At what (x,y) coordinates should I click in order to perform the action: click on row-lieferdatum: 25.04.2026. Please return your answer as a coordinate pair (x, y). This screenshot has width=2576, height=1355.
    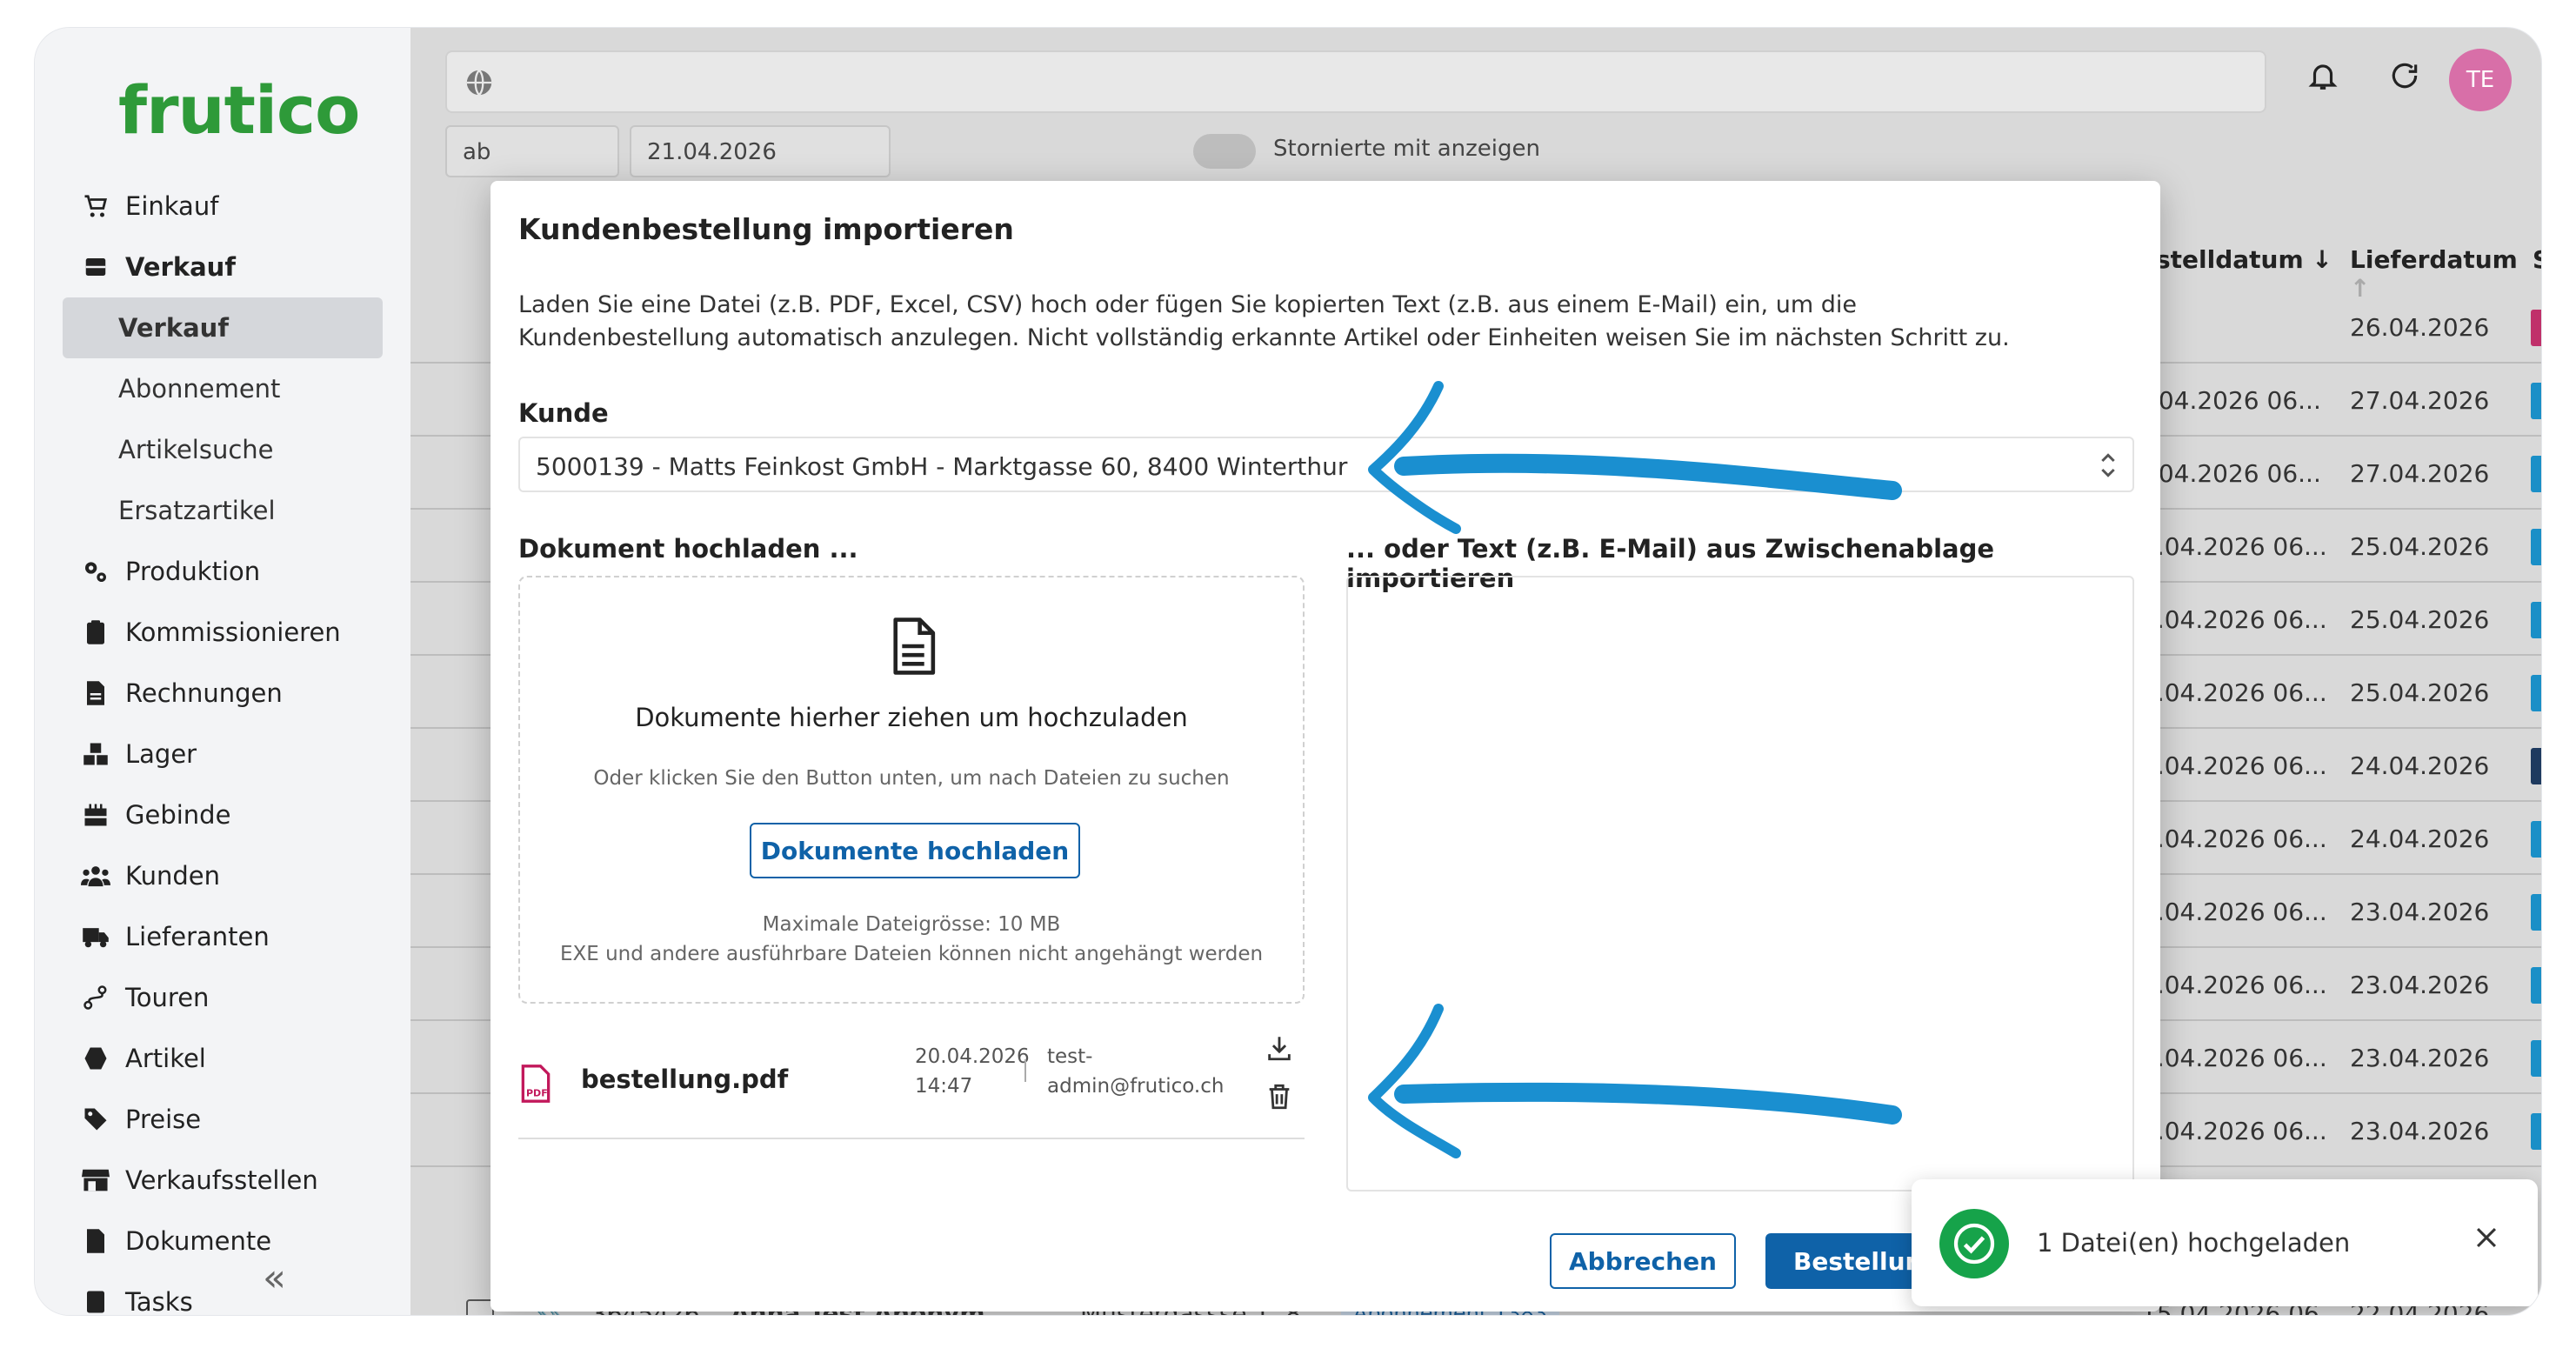
    Looking at the image, I should click on (2420, 619).